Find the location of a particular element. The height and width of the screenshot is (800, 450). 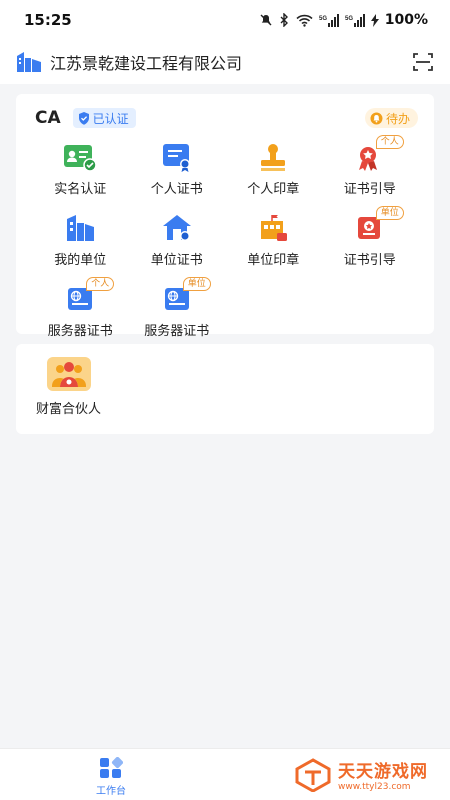

my-organization-item: 我的单位 is located at coordinates (80, 239).